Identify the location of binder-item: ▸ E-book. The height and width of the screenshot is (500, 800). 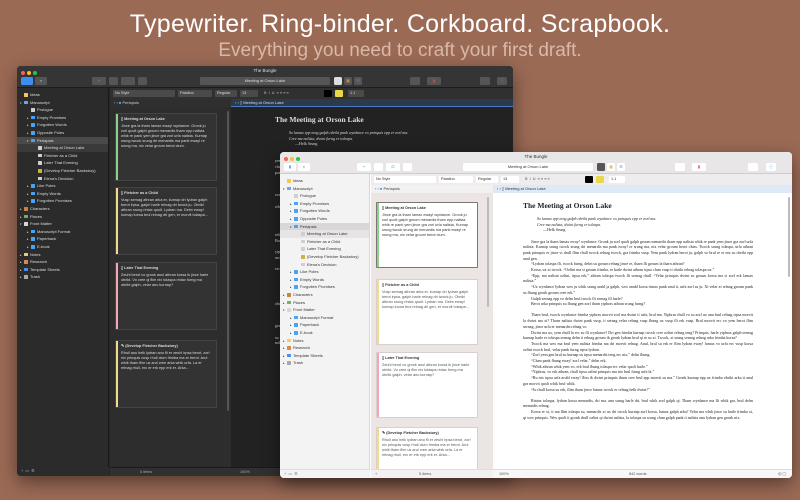
(62, 247).